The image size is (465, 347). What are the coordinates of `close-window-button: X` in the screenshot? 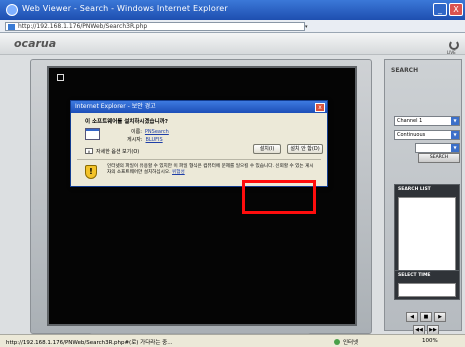 It's located at (456, 9).